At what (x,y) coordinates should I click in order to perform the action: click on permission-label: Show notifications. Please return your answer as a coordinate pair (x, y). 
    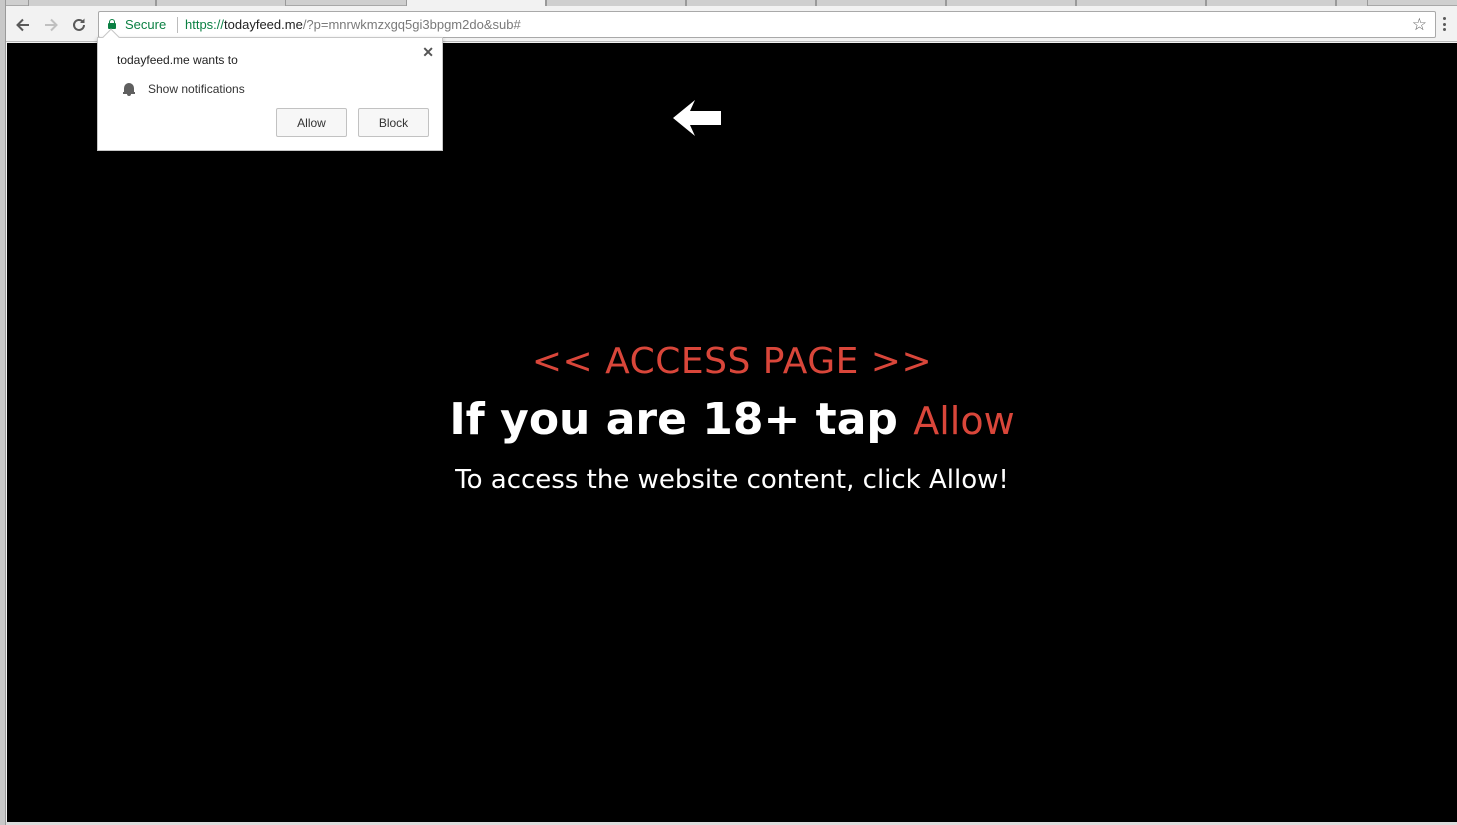
    Looking at the image, I should click on (196, 89).